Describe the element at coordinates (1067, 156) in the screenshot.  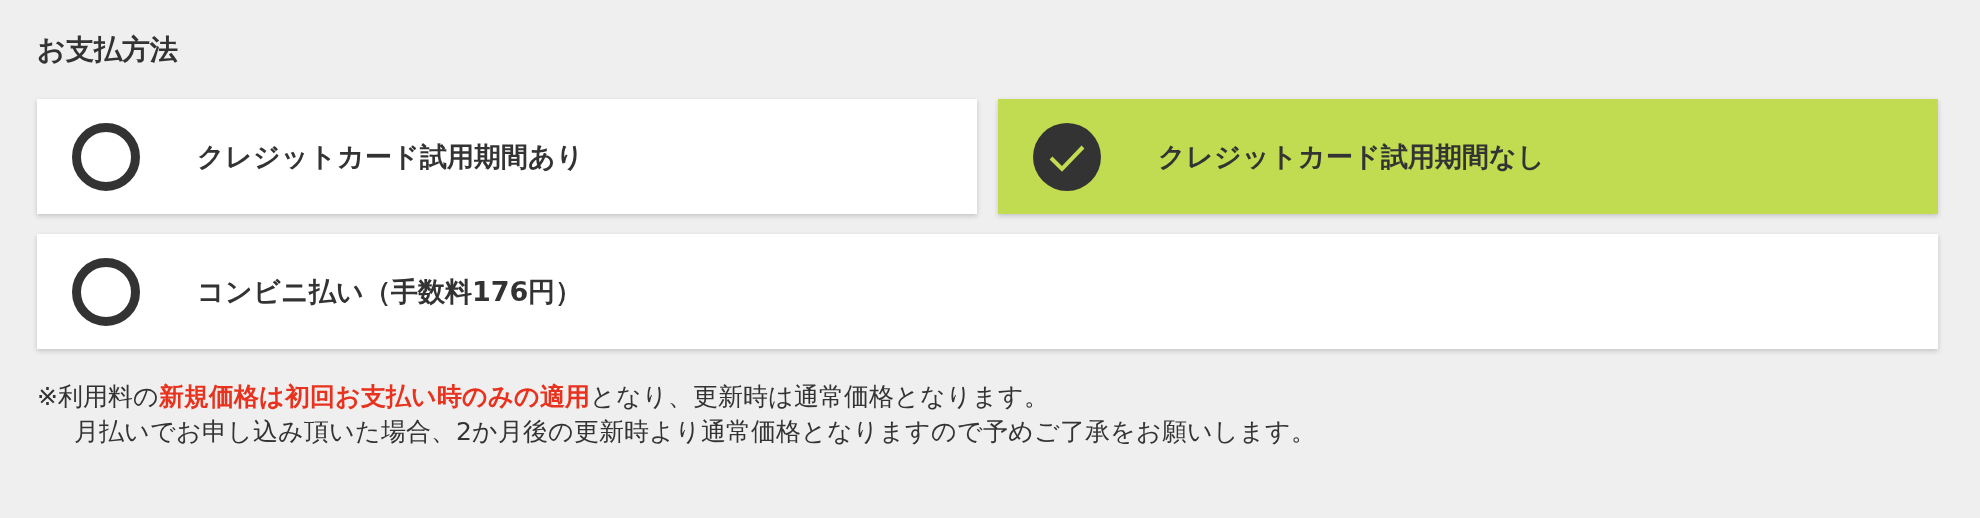
I see `check-icon` at that location.